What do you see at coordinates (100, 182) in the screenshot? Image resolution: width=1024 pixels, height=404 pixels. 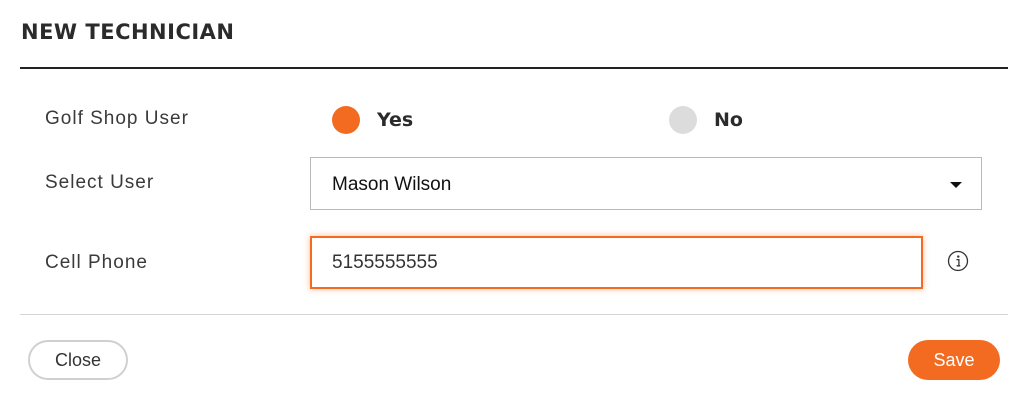 I see `select-user-label: Select User` at bounding box center [100, 182].